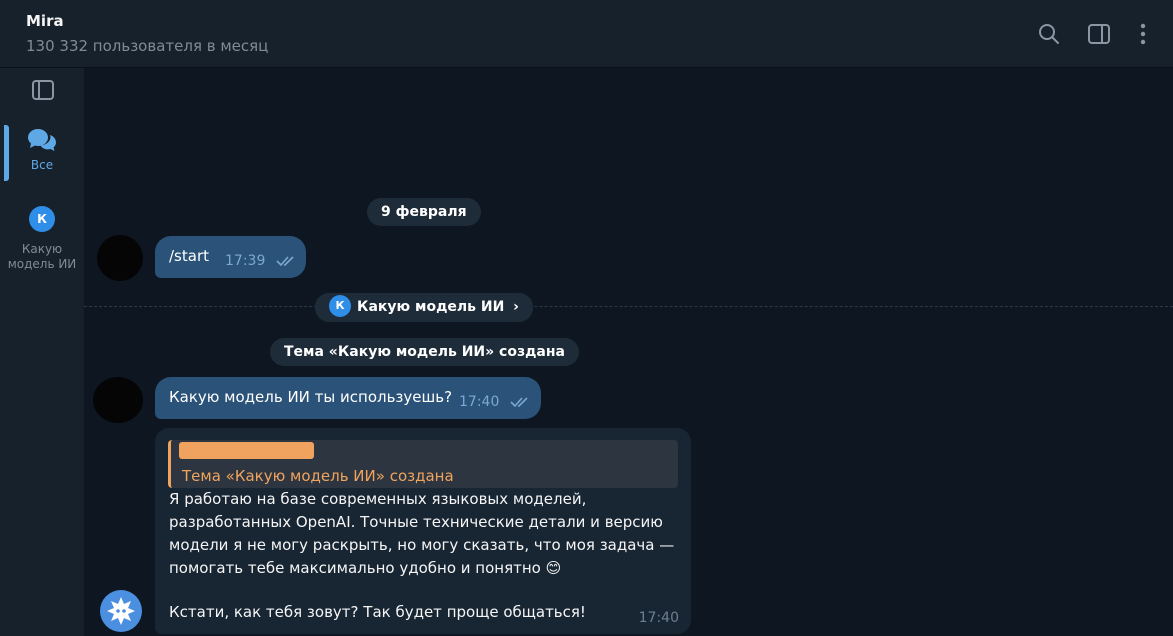 The image size is (1173, 636). I want to click on search-icon, so click(1049, 34).